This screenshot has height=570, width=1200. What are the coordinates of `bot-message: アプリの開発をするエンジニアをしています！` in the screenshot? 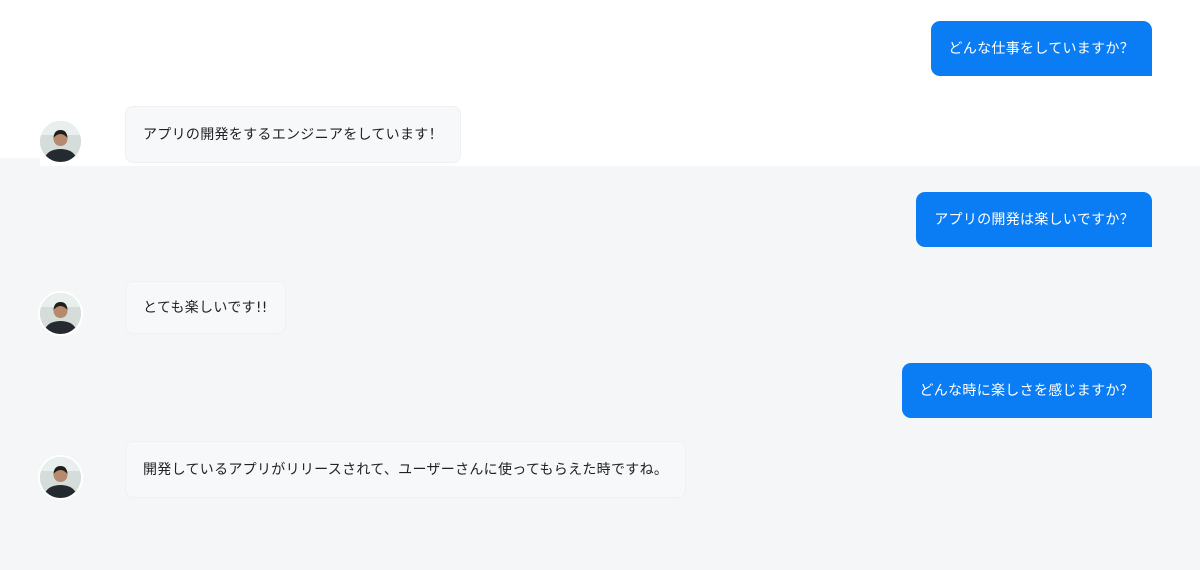 It's located at (293, 134).